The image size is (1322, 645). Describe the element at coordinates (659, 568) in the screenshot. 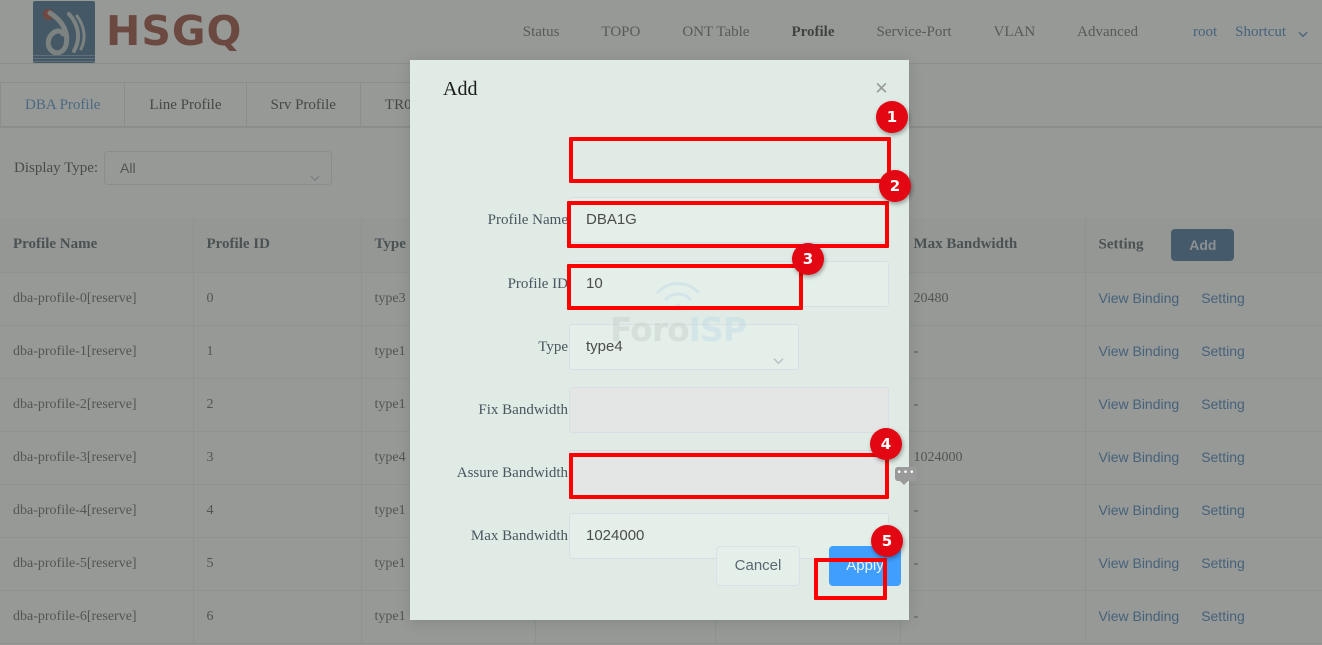

I see `dialog-footer: Cancel Apply` at that location.